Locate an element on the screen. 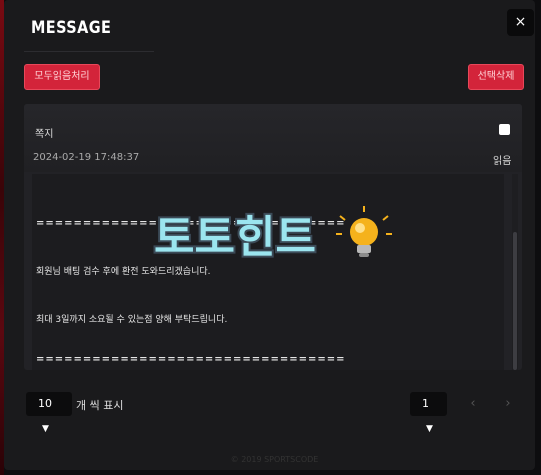 This screenshot has height=475, width=541. message-date: 2024-02-19 17:48:37 is located at coordinates (86, 157).